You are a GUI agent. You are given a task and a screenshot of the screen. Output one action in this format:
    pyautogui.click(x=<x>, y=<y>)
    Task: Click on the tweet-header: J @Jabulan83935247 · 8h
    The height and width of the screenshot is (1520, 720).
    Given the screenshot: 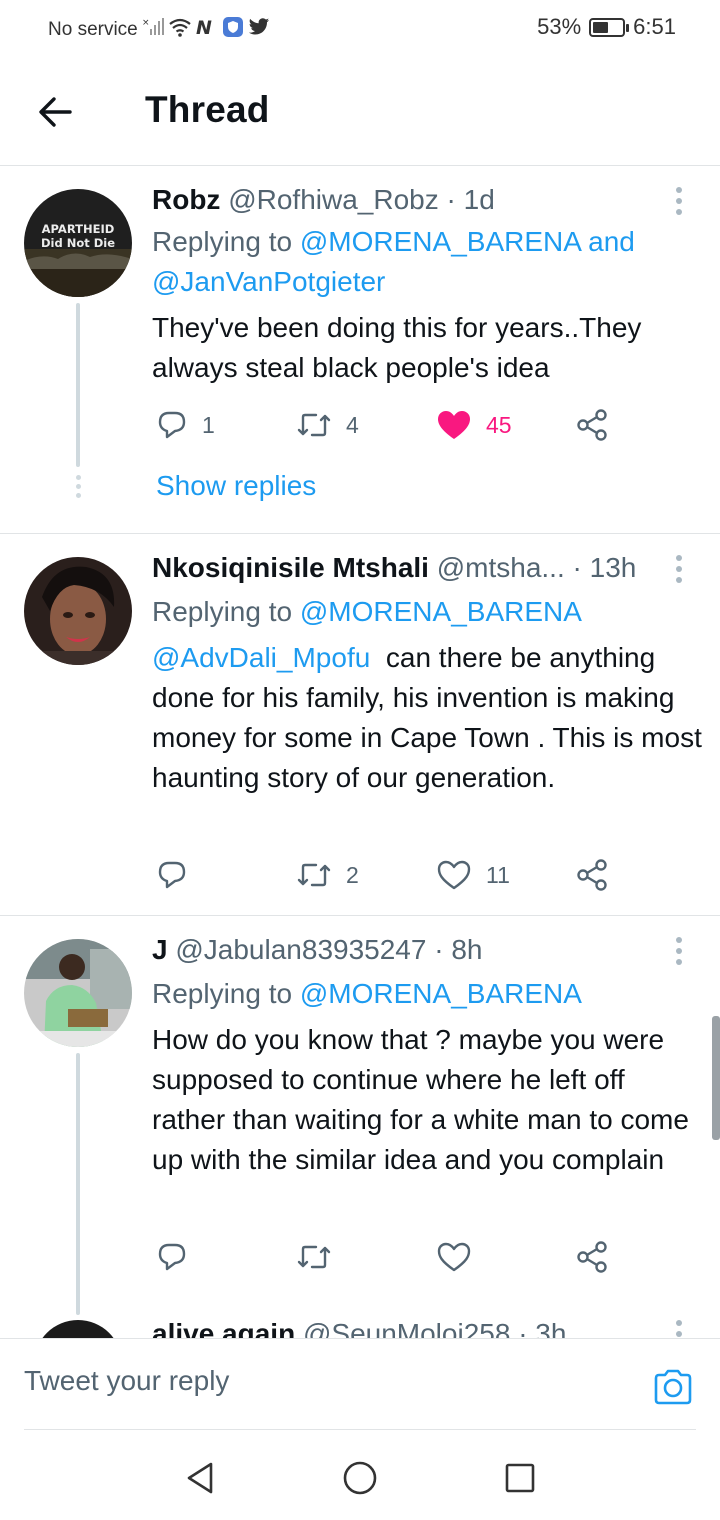 What is the action you would take?
    pyautogui.click(x=317, y=950)
    